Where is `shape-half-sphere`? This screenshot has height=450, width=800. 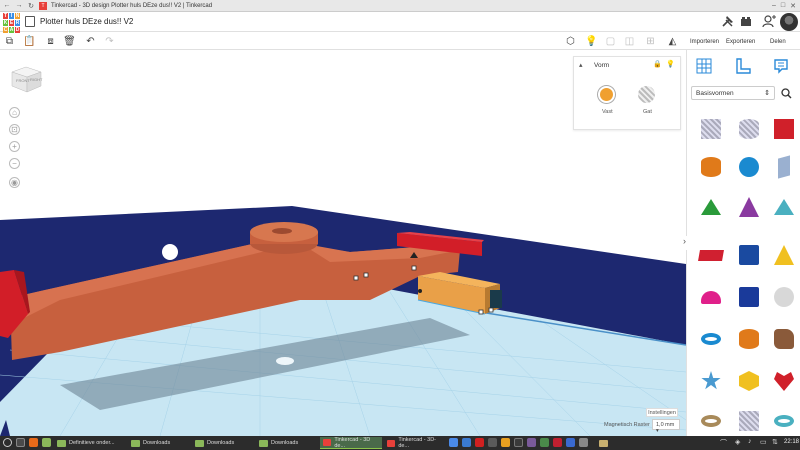 shape-half-sphere is located at coordinates (711, 297).